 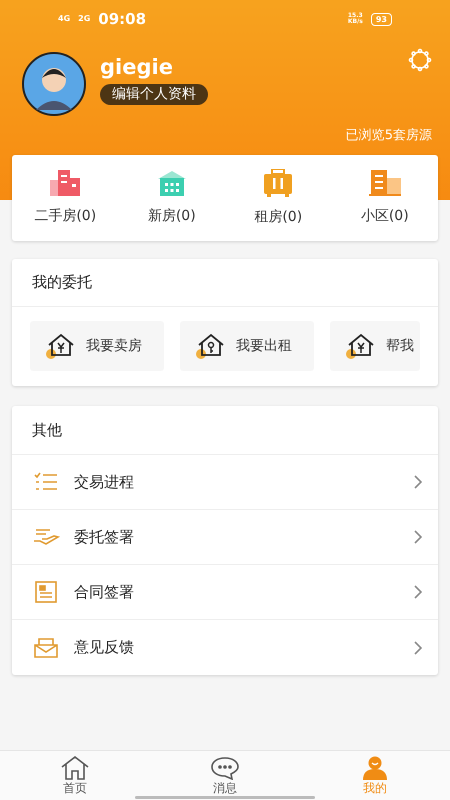 What do you see at coordinates (54, 84) in the screenshot?
I see `avatar` at bounding box center [54, 84].